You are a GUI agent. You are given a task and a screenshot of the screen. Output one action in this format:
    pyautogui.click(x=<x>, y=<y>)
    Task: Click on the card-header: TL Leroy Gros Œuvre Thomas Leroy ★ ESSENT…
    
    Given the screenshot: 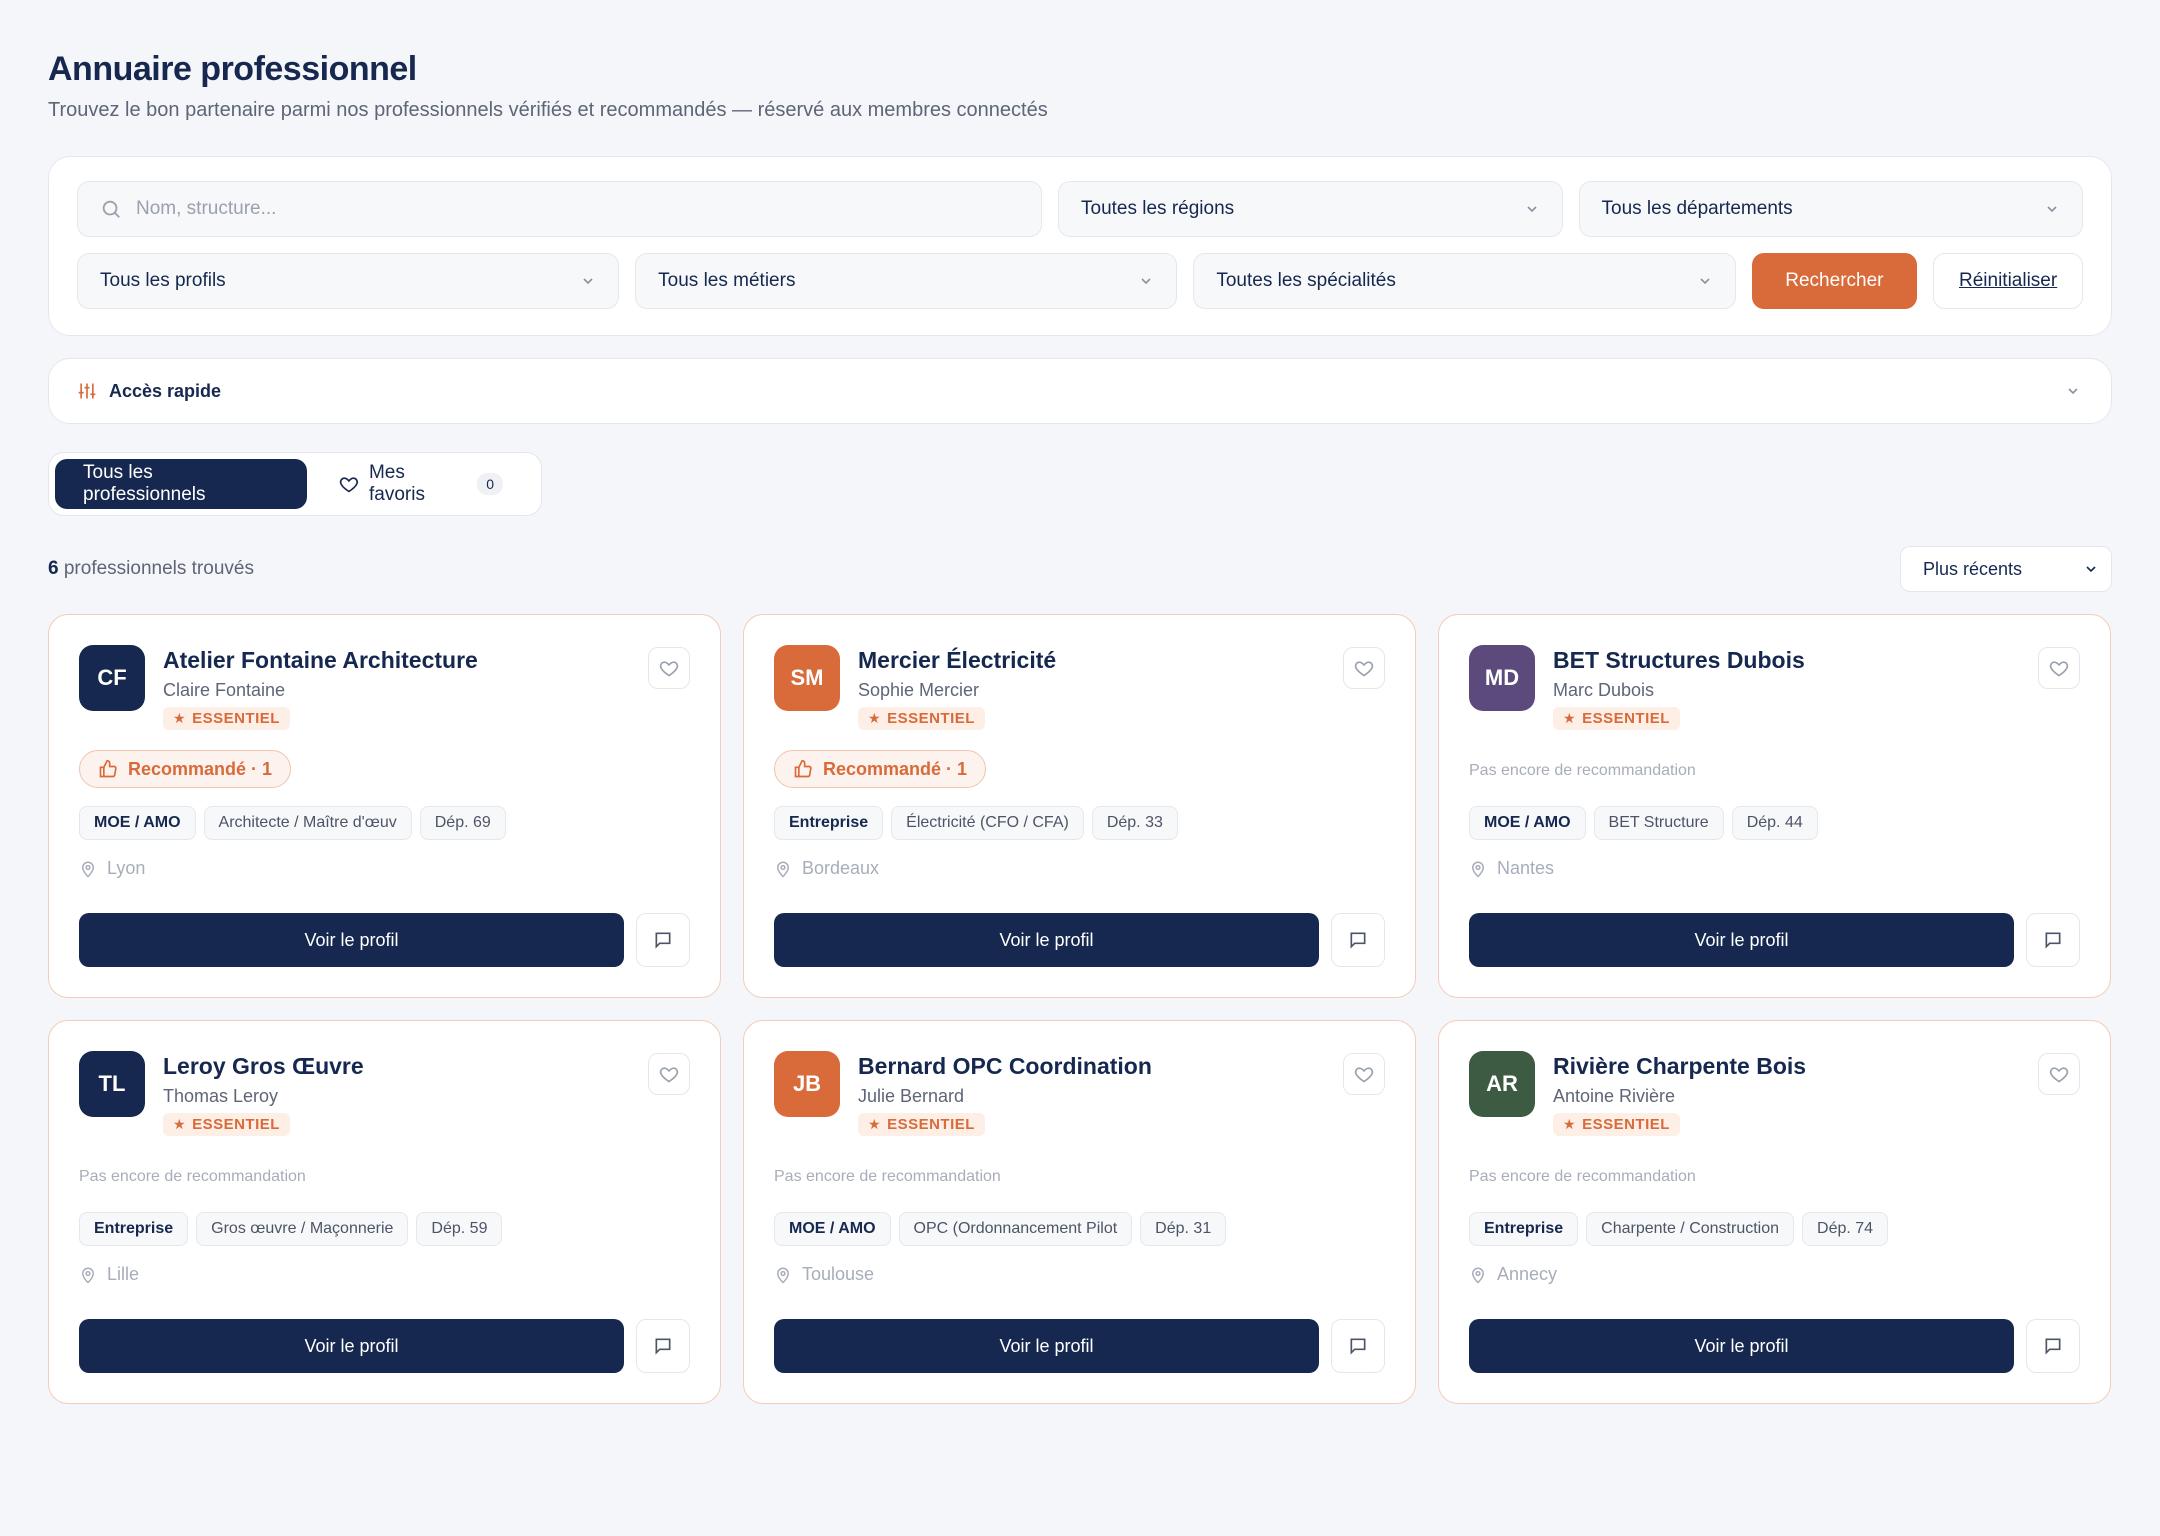 What is the action you would take?
    pyautogui.click(x=384, y=1093)
    